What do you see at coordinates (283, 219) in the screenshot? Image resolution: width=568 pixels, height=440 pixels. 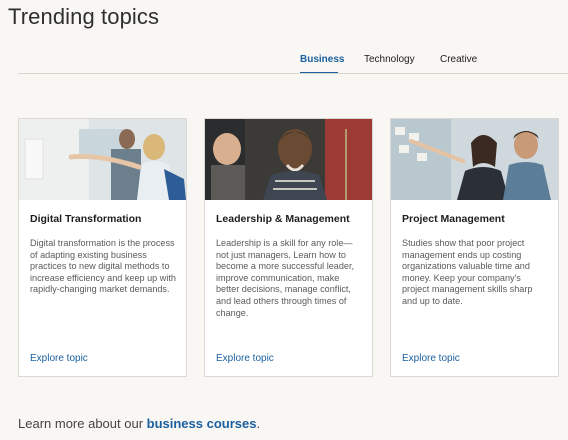 I see `card-title: Leadership & Management` at bounding box center [283, 219].